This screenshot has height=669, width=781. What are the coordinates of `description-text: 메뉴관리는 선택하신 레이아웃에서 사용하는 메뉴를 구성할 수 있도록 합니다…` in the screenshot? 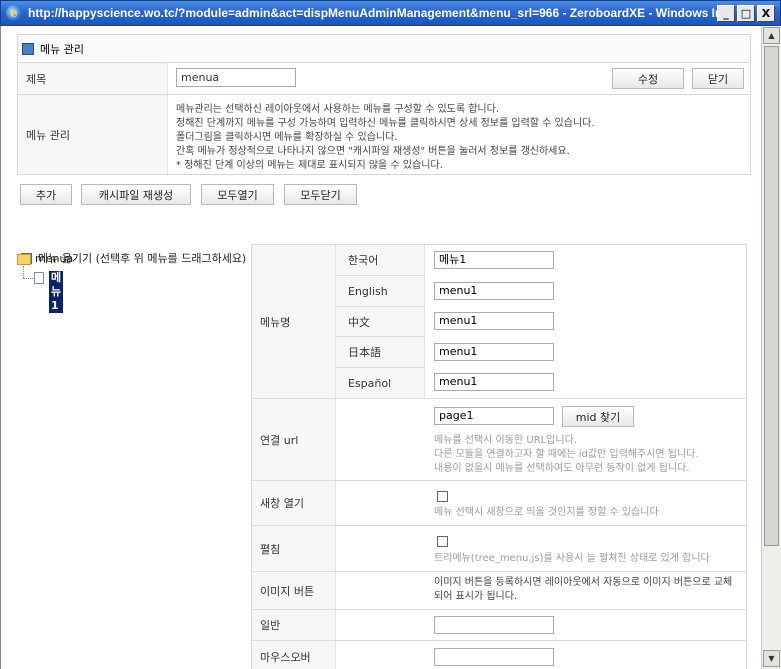 It's located at (461, 138).